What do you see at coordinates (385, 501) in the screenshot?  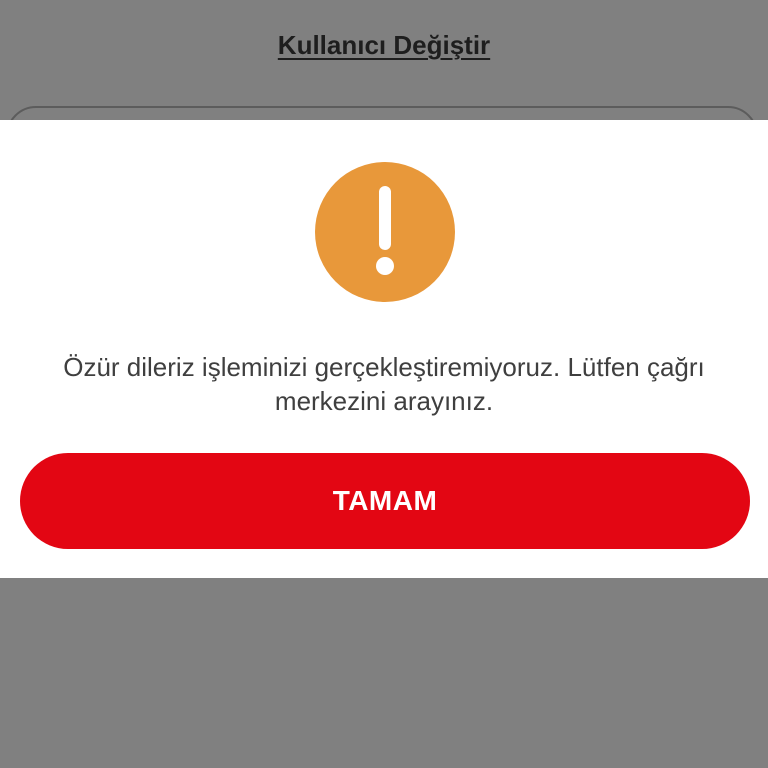 I see `ok-button: TAMAM` at bounding box center [385, 501].